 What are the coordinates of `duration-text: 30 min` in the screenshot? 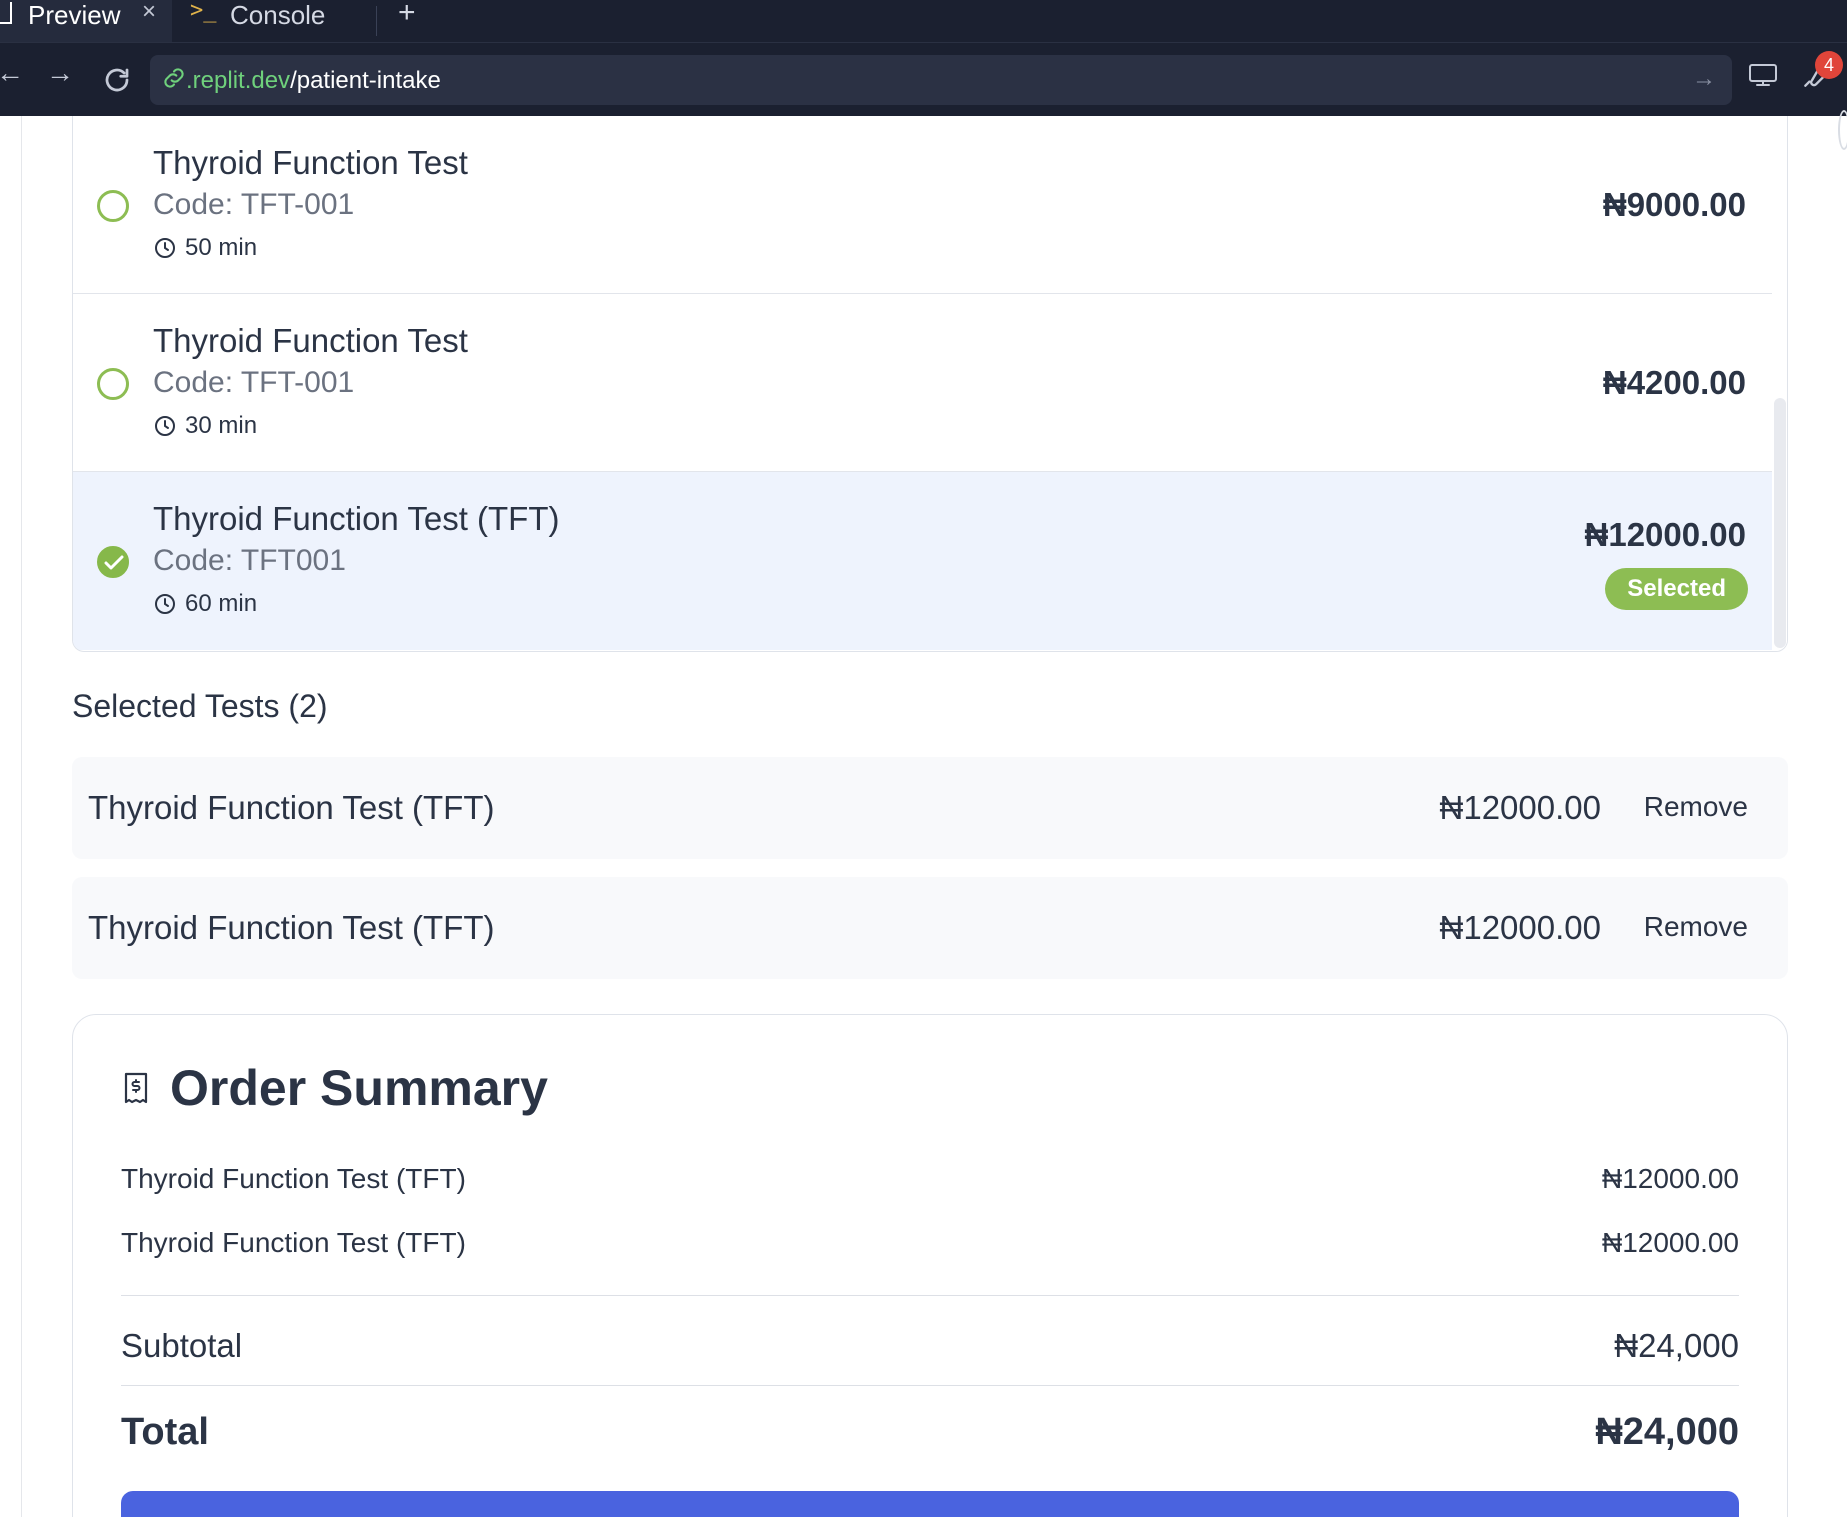 It's located at (221, 425).